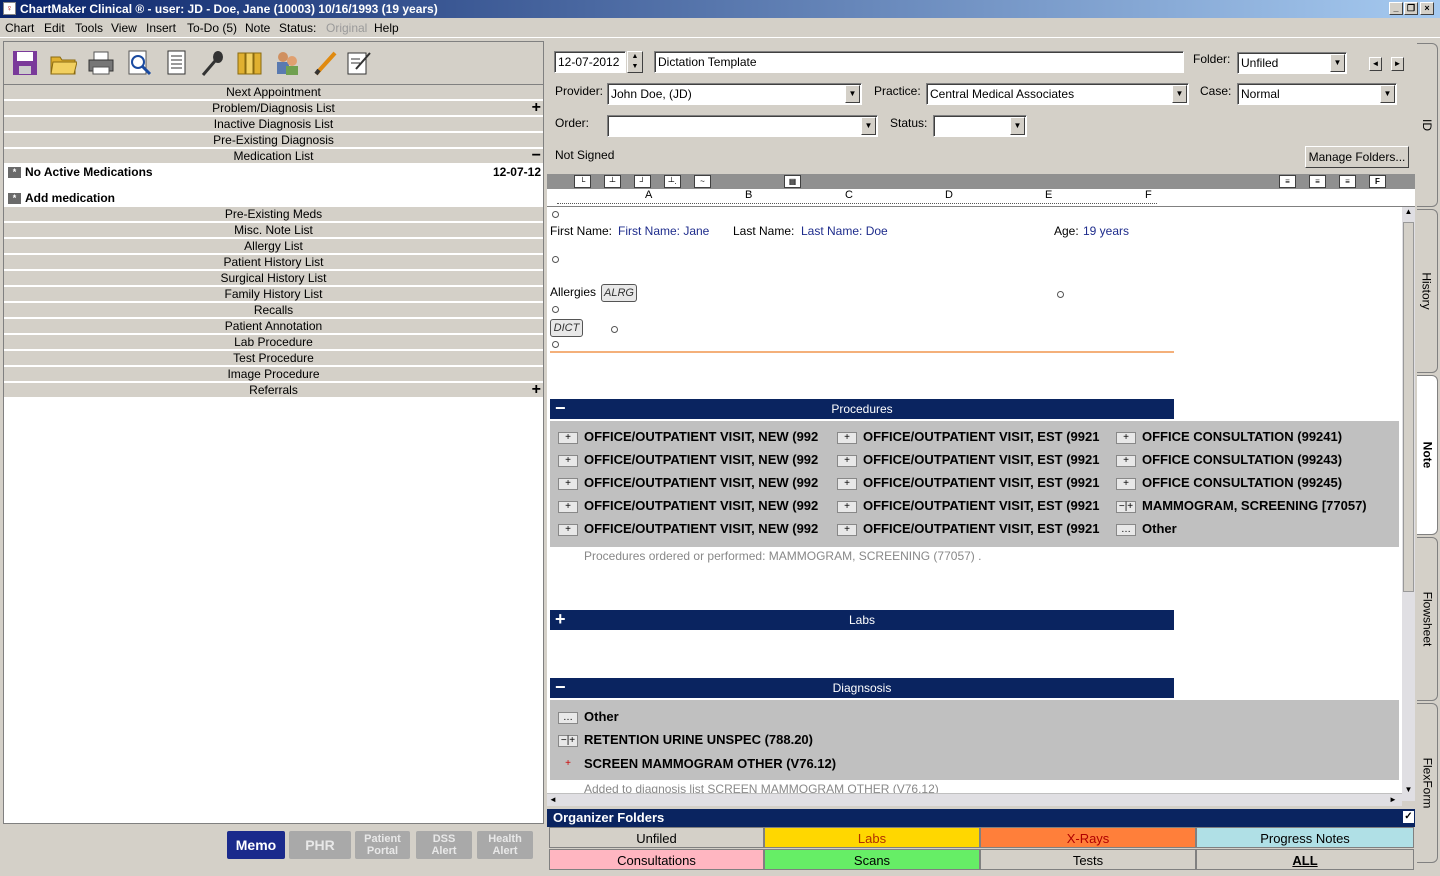 This screenshot has height=876, width=1440. What do you see at coordinates (273, 92) in the screenshot?
I see `list-next-appointment: Next Appointment` at bounding box center [273, 92].